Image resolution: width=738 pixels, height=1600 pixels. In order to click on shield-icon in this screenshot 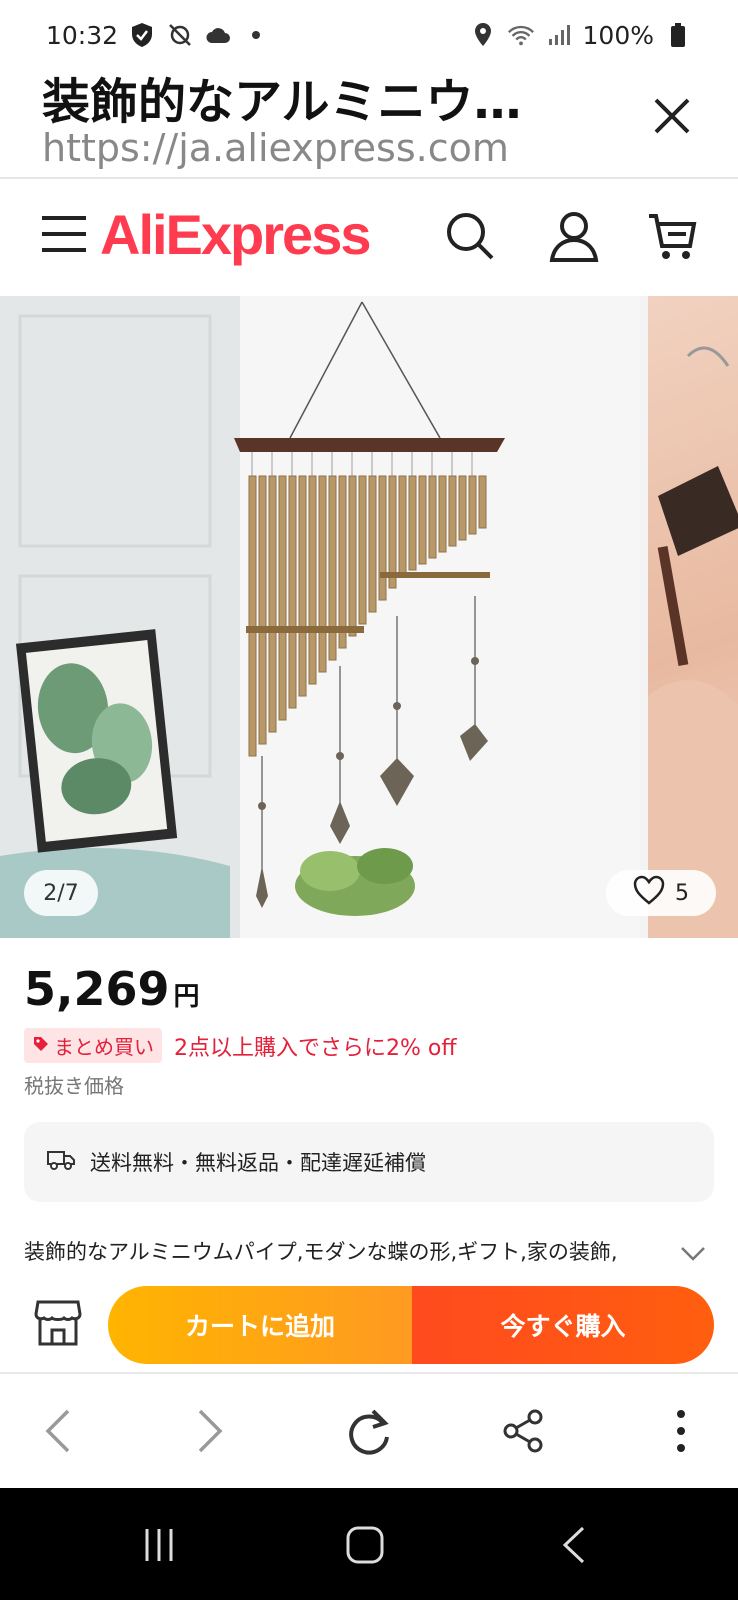, I will do `click(142, 35)`.